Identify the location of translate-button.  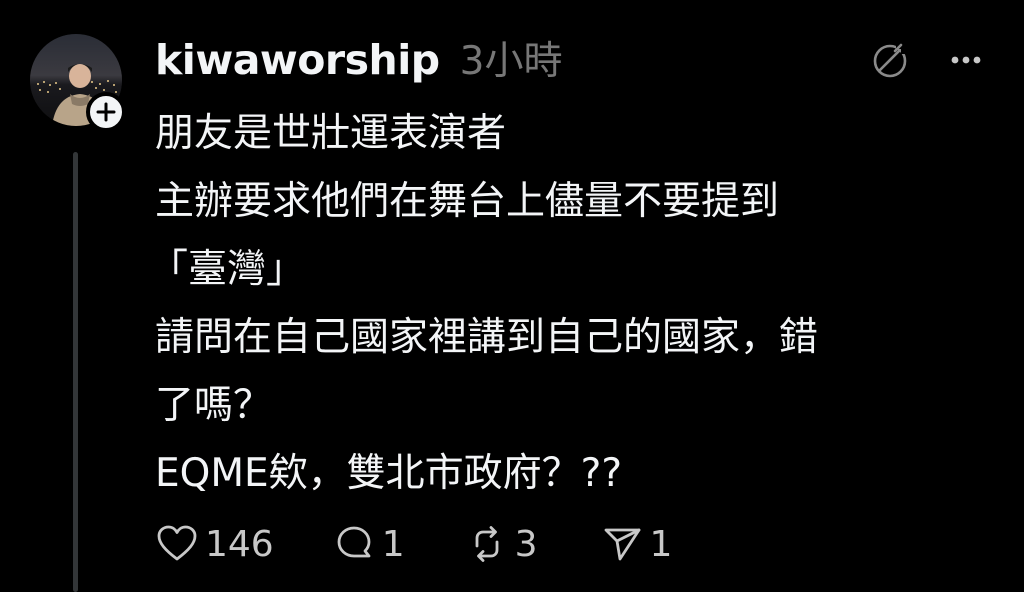
(890, 60).